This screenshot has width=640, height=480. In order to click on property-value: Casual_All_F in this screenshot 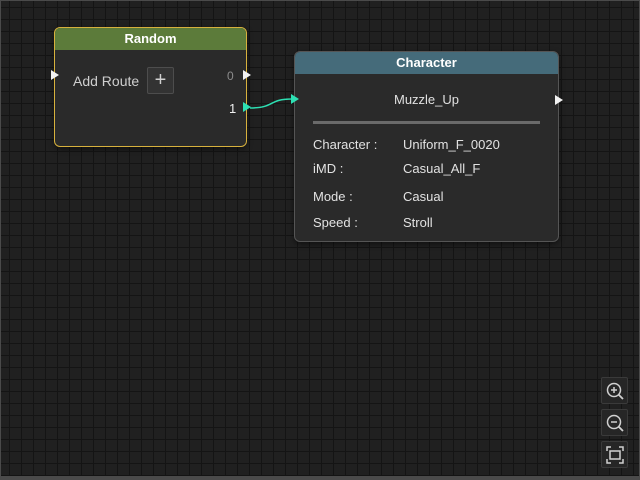, I will do `click(442, 168)`.